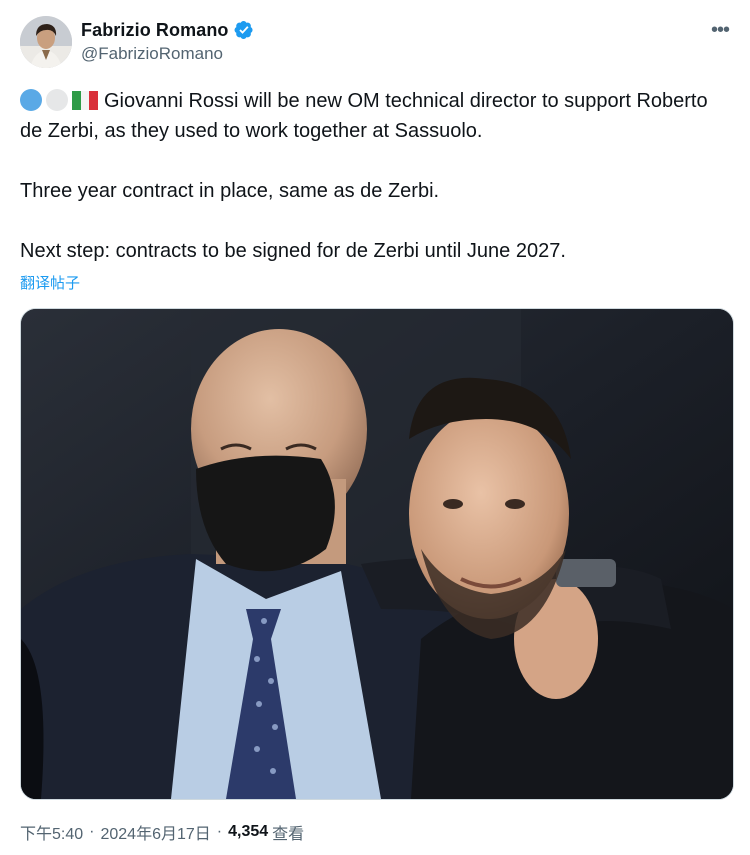 The image size is (750, 855). I want to click on italy-flag-emoji, so click(85, 100).